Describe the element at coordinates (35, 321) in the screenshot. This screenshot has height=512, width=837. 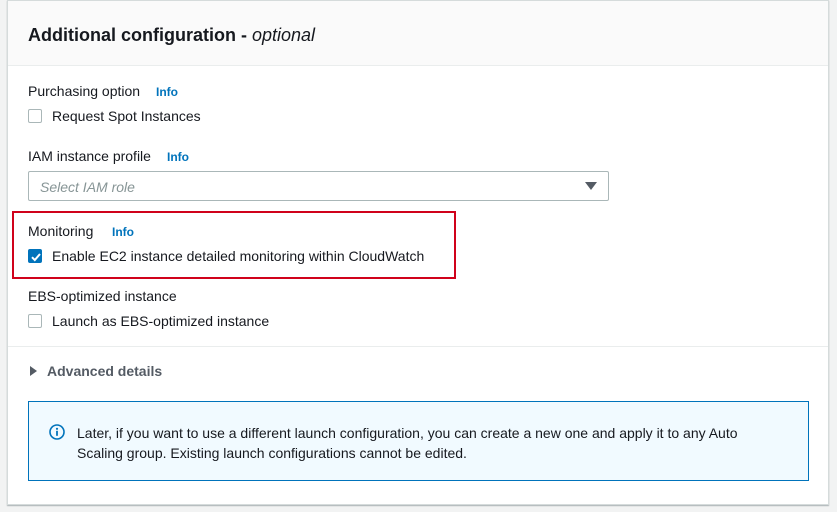
I see `ebs-optimized-checkbox` at that location.